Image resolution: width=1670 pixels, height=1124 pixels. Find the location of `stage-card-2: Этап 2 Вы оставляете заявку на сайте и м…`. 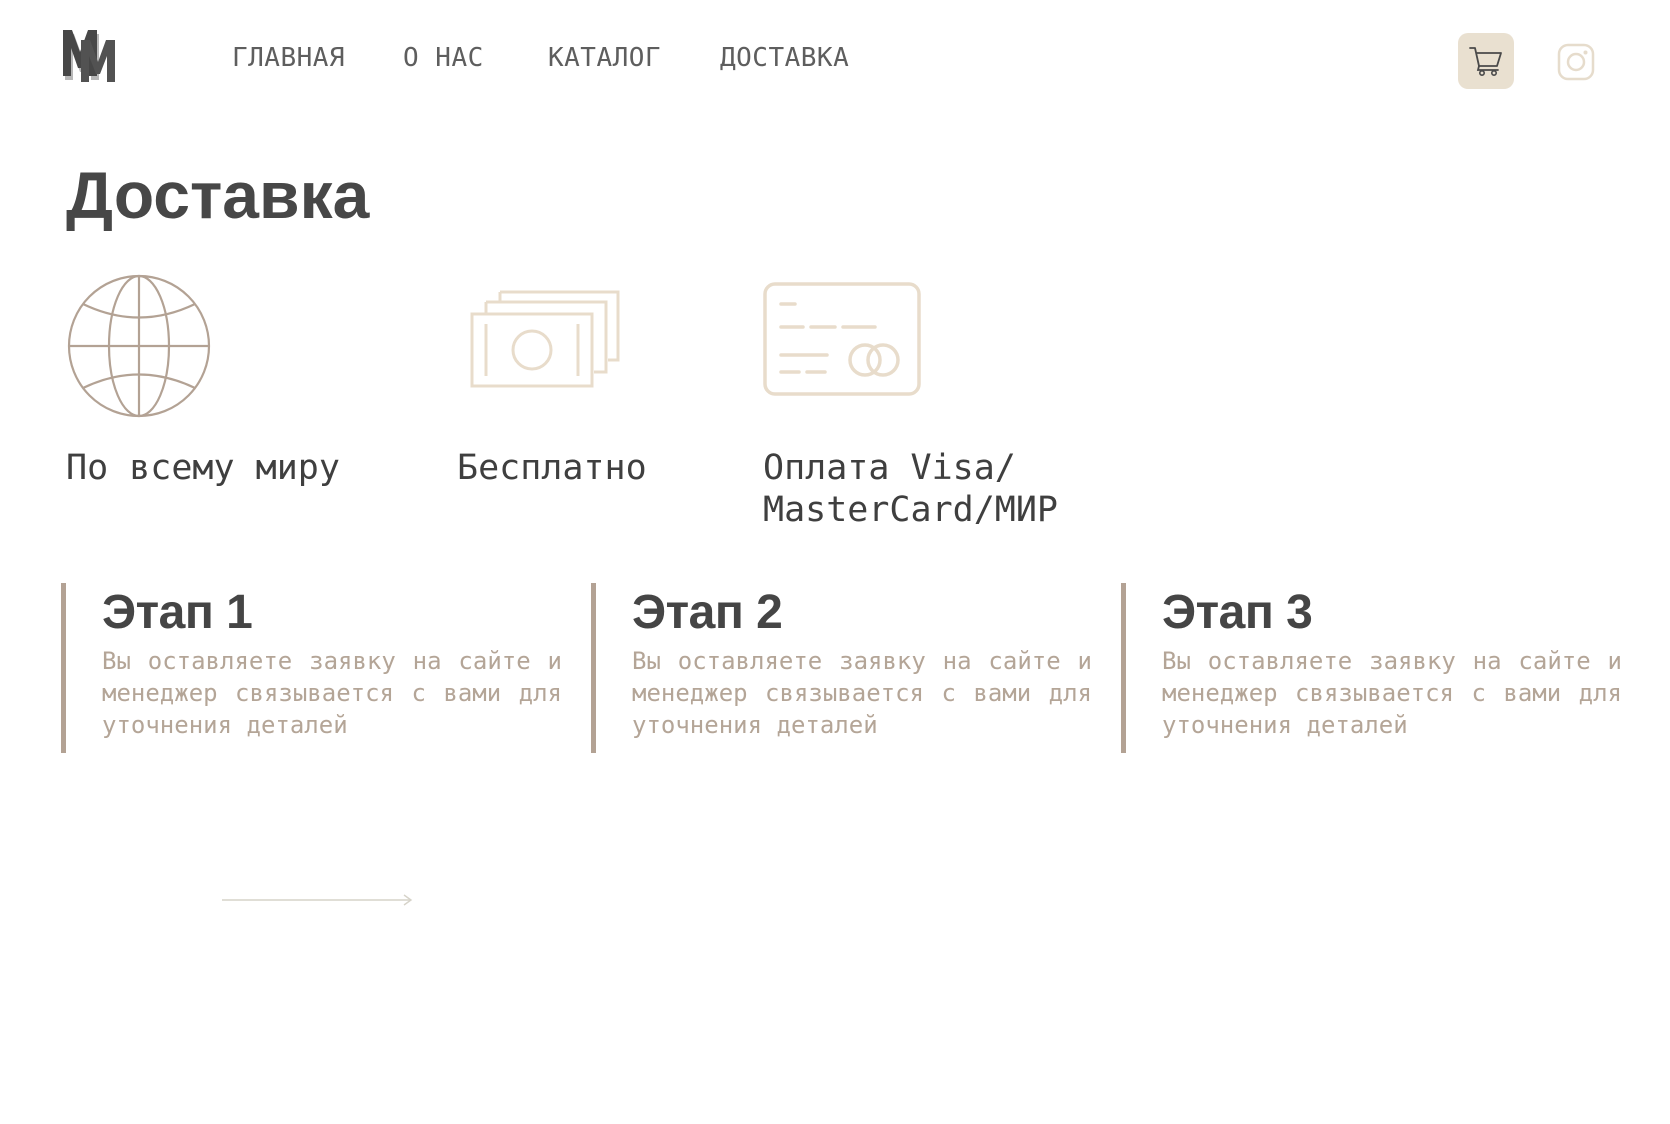

stage-card-2: Этап 2 Вы оставляете заявку на сайте и м… is located at coordinates (841, 668).